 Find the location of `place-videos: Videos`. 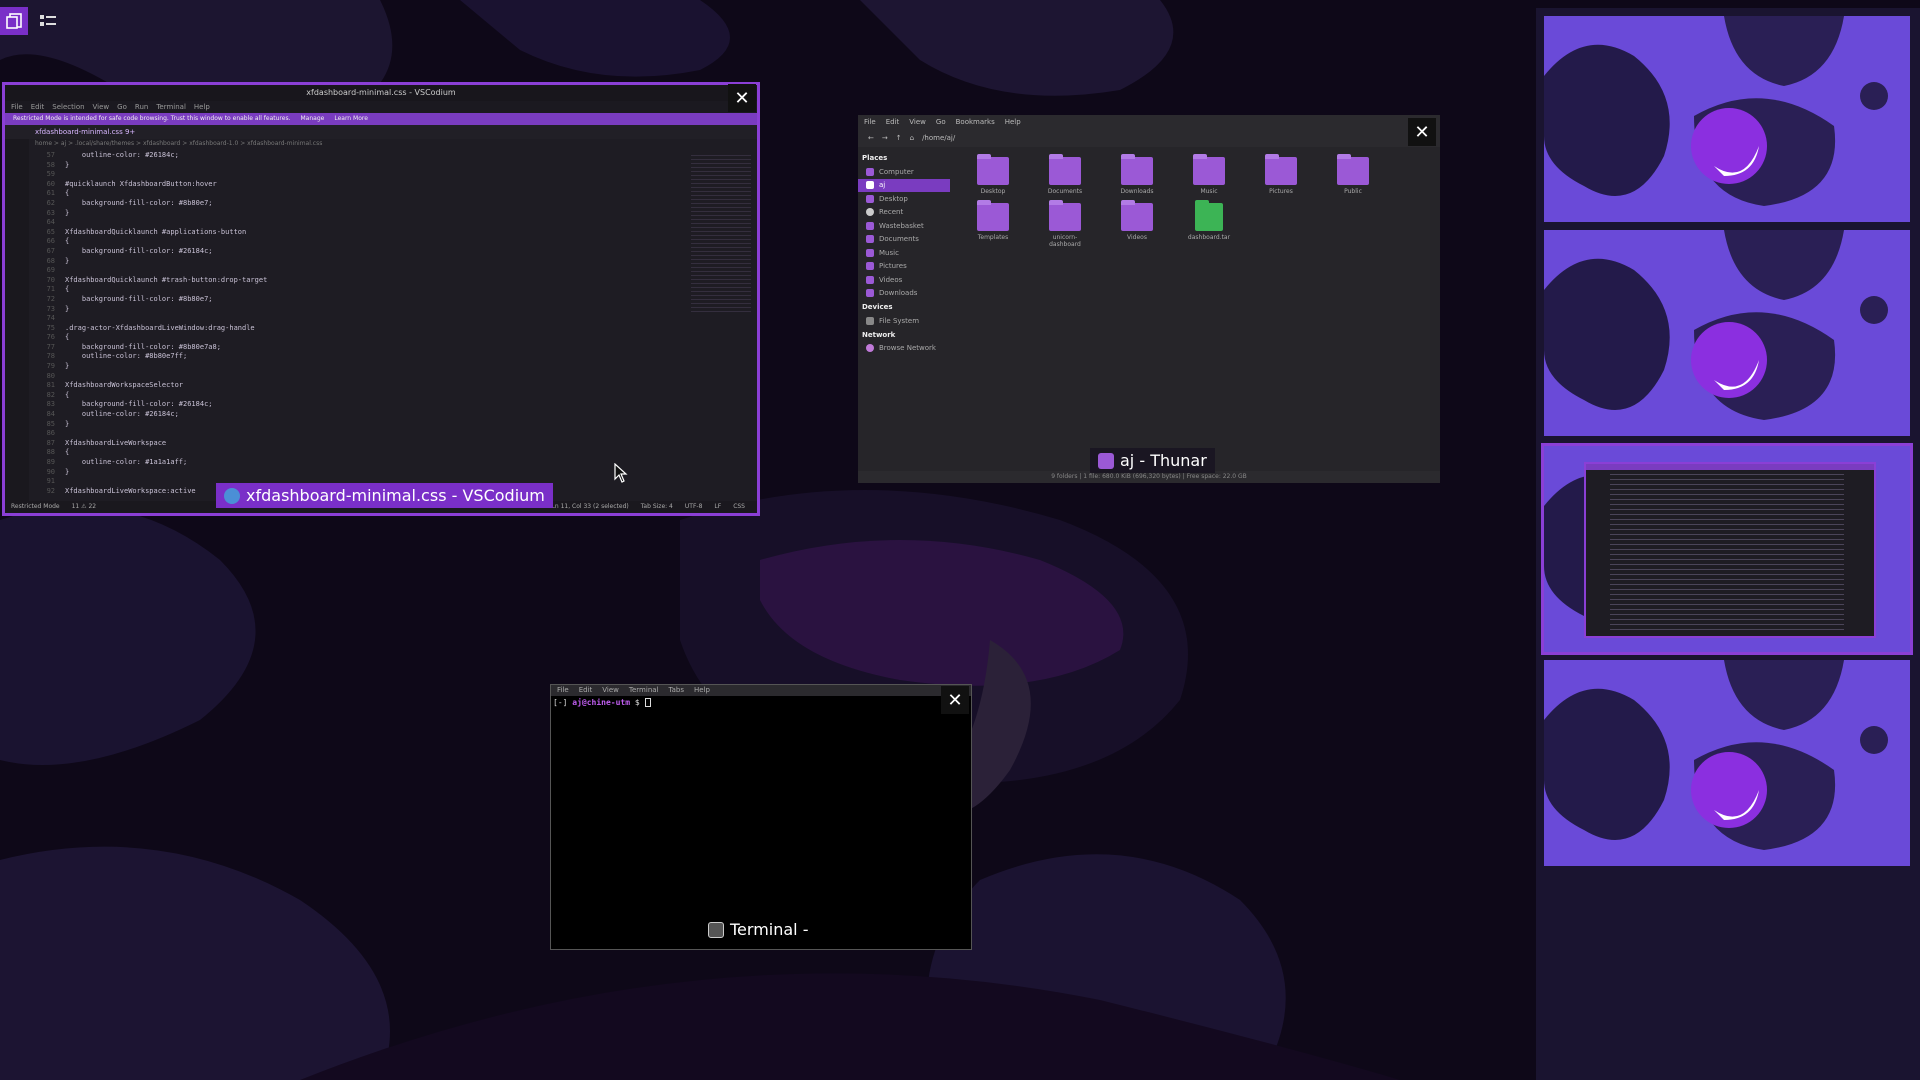

place-videos: Videos is located at coordinates (904, 280).